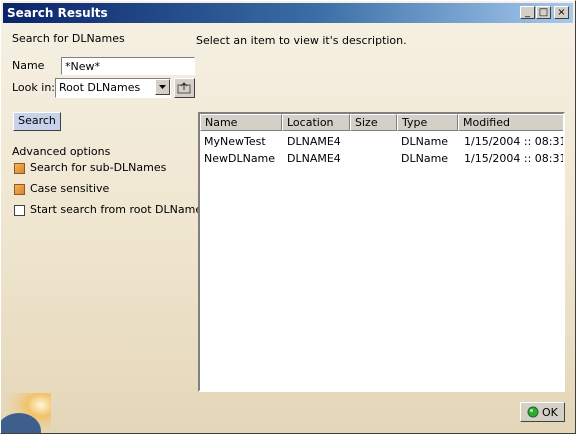  What do you see at coordinates (28, 65) in the screenshot?
I see `name-label: Name` at bounding box center [28, 65].